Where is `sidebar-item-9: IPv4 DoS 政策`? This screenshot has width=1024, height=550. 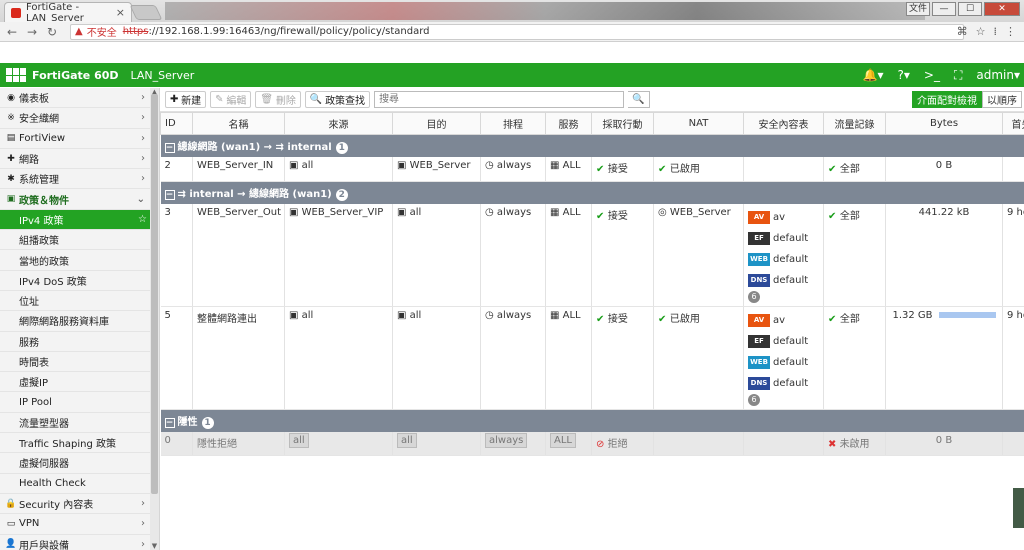 sidebar-item-9: IPv4 DoS 政策 is located at coordinates (79, 281).